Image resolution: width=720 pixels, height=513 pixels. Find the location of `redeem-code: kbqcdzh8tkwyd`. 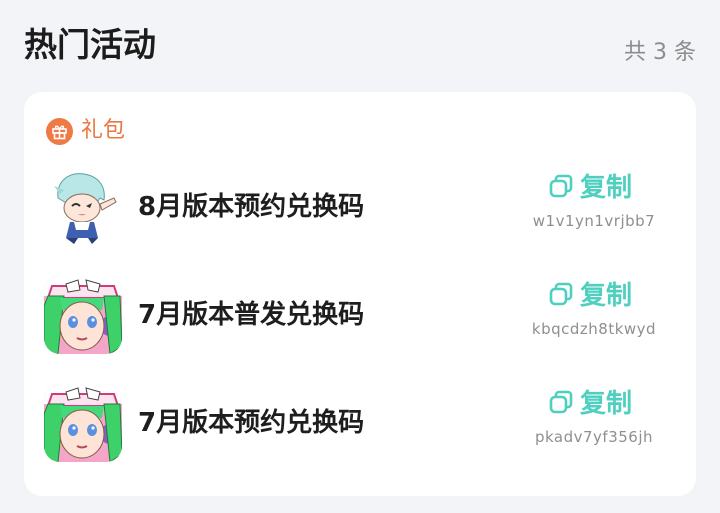

redeem-code: kbqcdzh8tkwyd is located at coordinates (594, 329).